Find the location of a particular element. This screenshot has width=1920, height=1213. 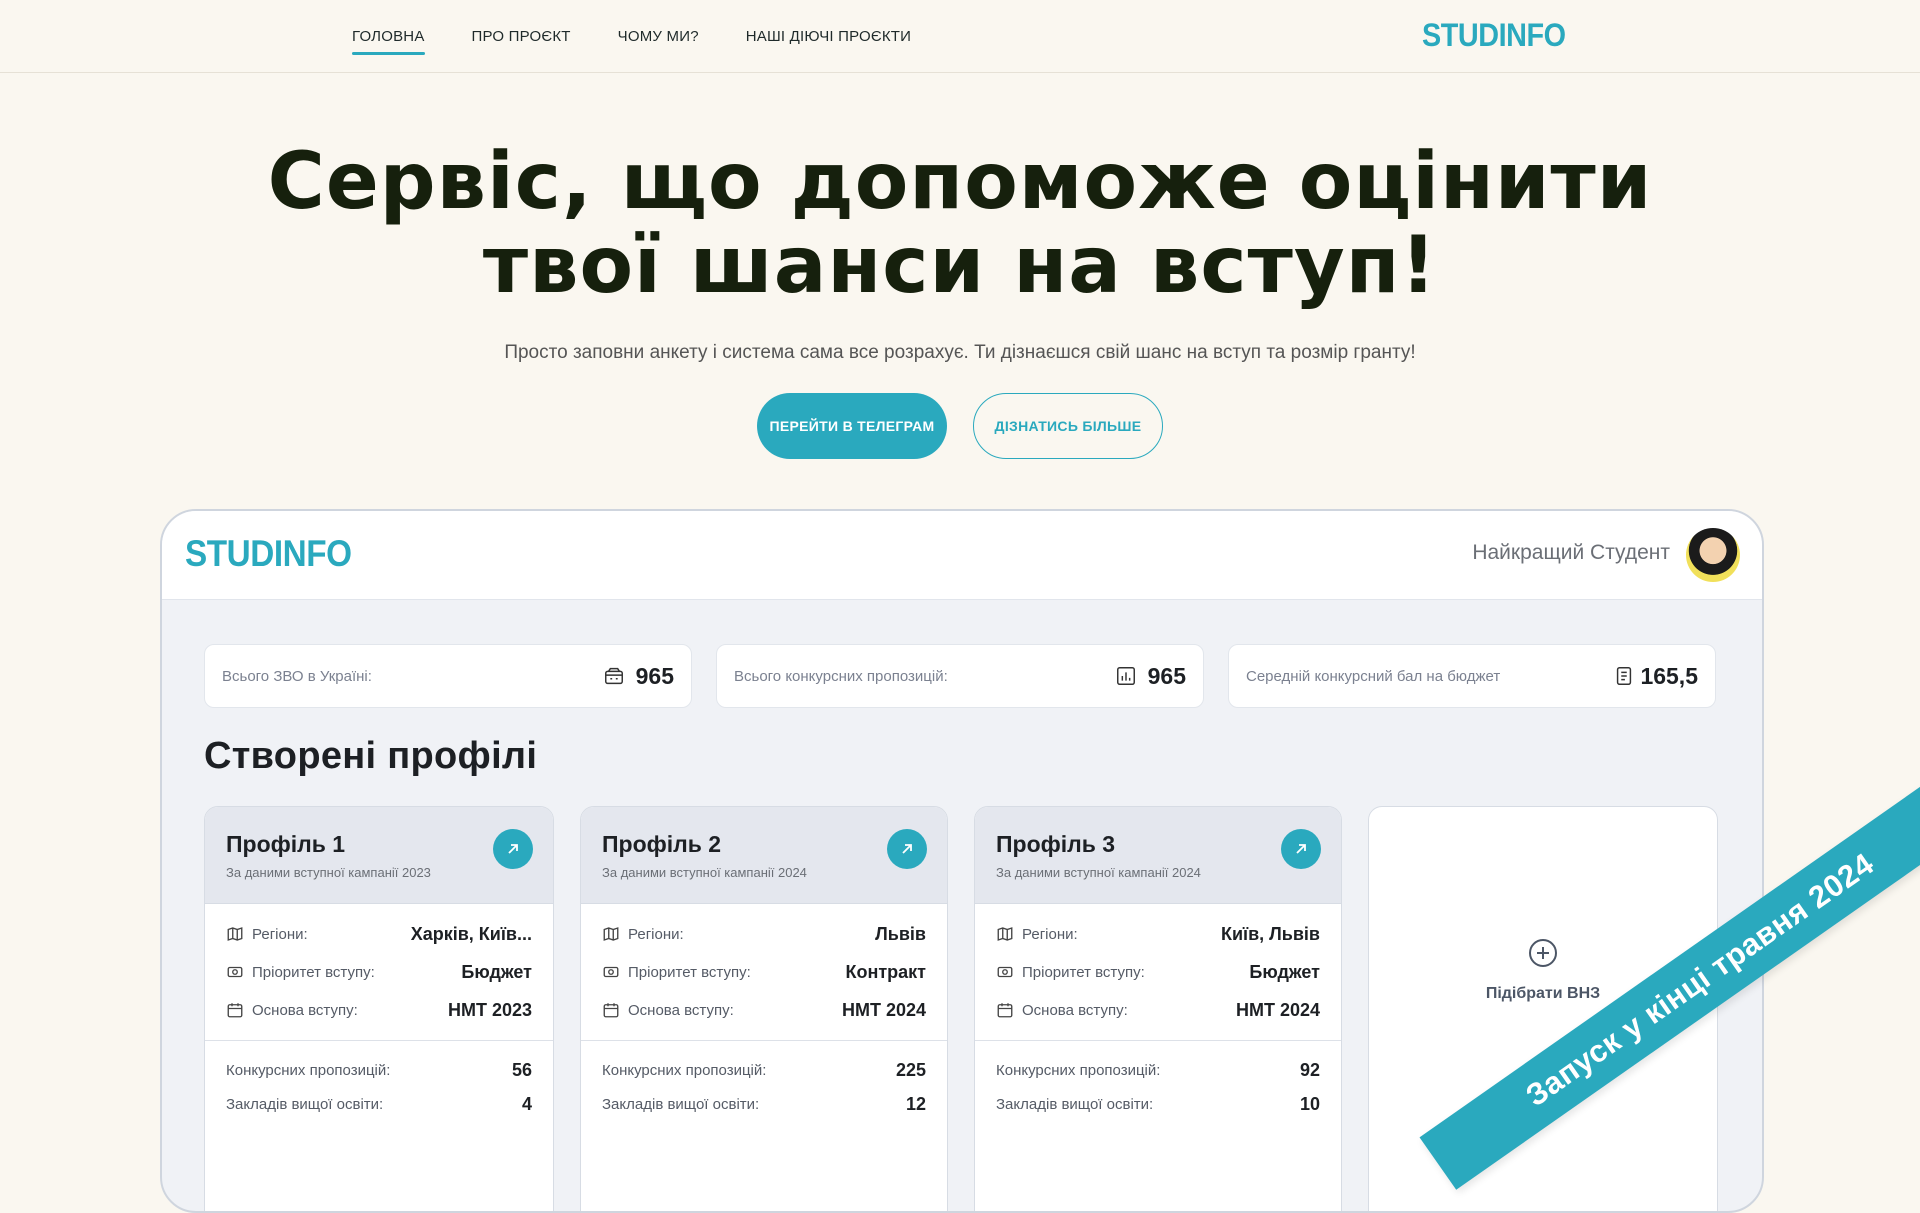

chart-icon is located at coordinates (1126, 676).